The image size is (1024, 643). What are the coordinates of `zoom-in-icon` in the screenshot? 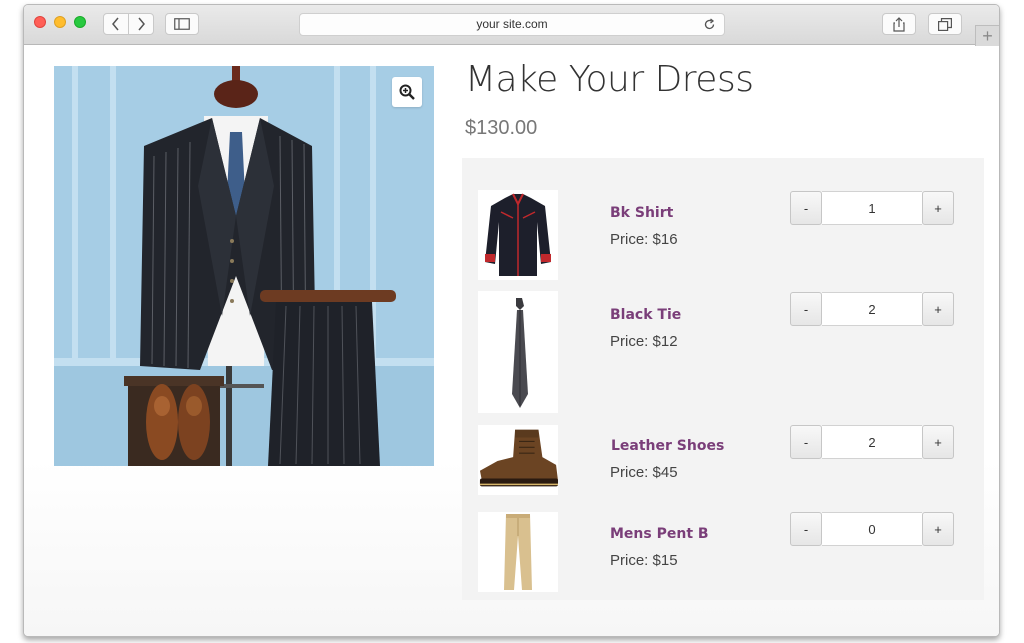 It's located at (407, 92).